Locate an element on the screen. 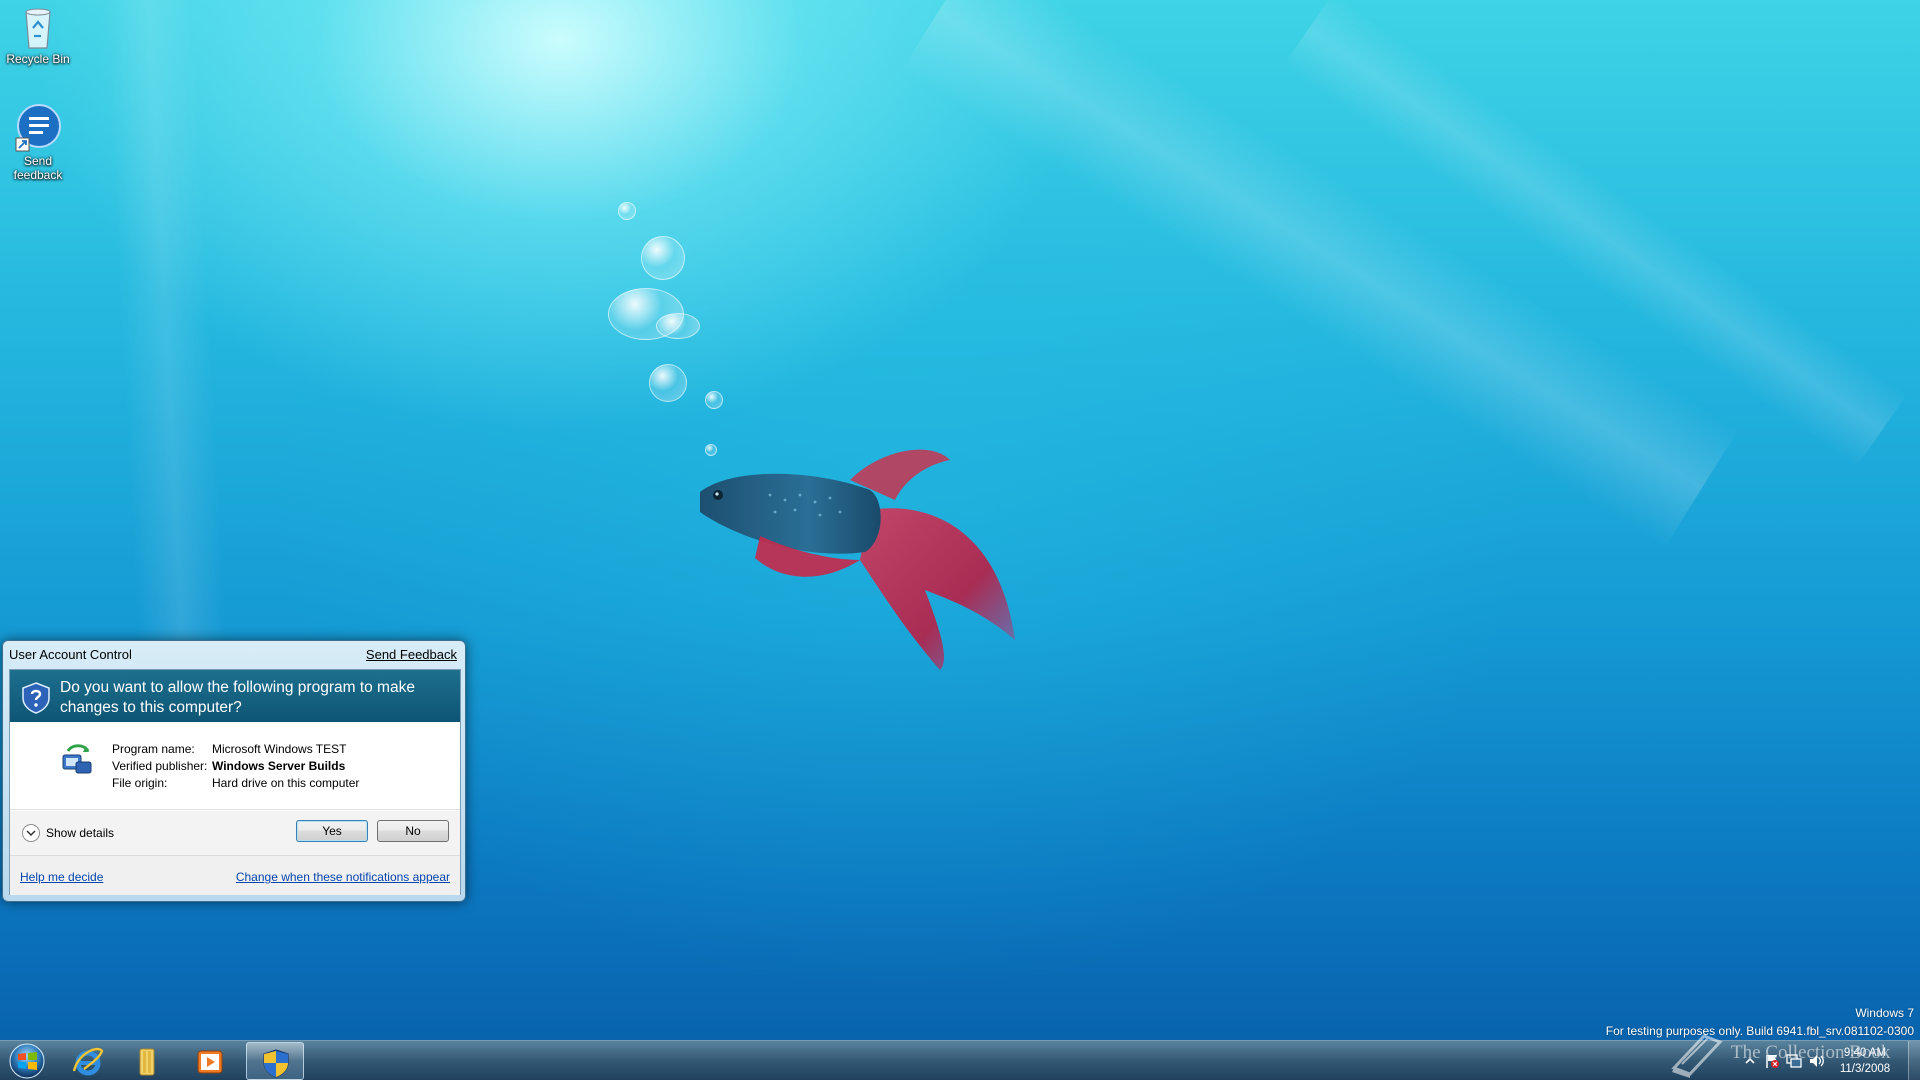  send-feedback-label: Send feedback is located at coordinates (38, 168).